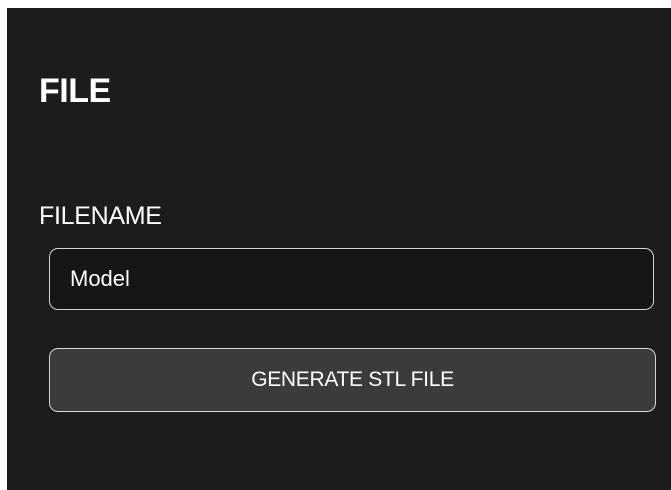 The height and width of the screenshot is (490, 671). Describe the element at coordinates (351, 279) in the screenshot. I see `filename-input` at that location.